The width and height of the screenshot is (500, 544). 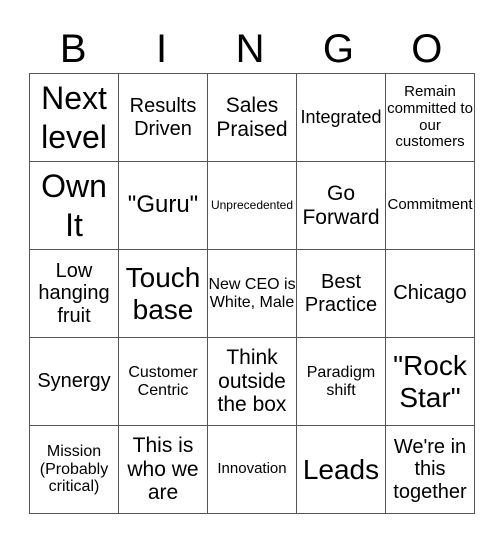 What do you see at coordinates (162, 49) in the screenshot?
I see `header-letter-i: I` at bounding box center [162, 49].